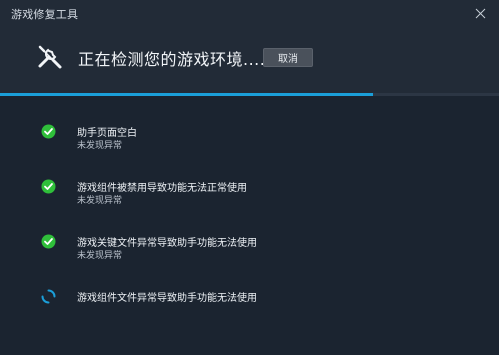  I want to click on check-item: 游戏组件文件异常导致助手功能无法使用, so click(249, 308).